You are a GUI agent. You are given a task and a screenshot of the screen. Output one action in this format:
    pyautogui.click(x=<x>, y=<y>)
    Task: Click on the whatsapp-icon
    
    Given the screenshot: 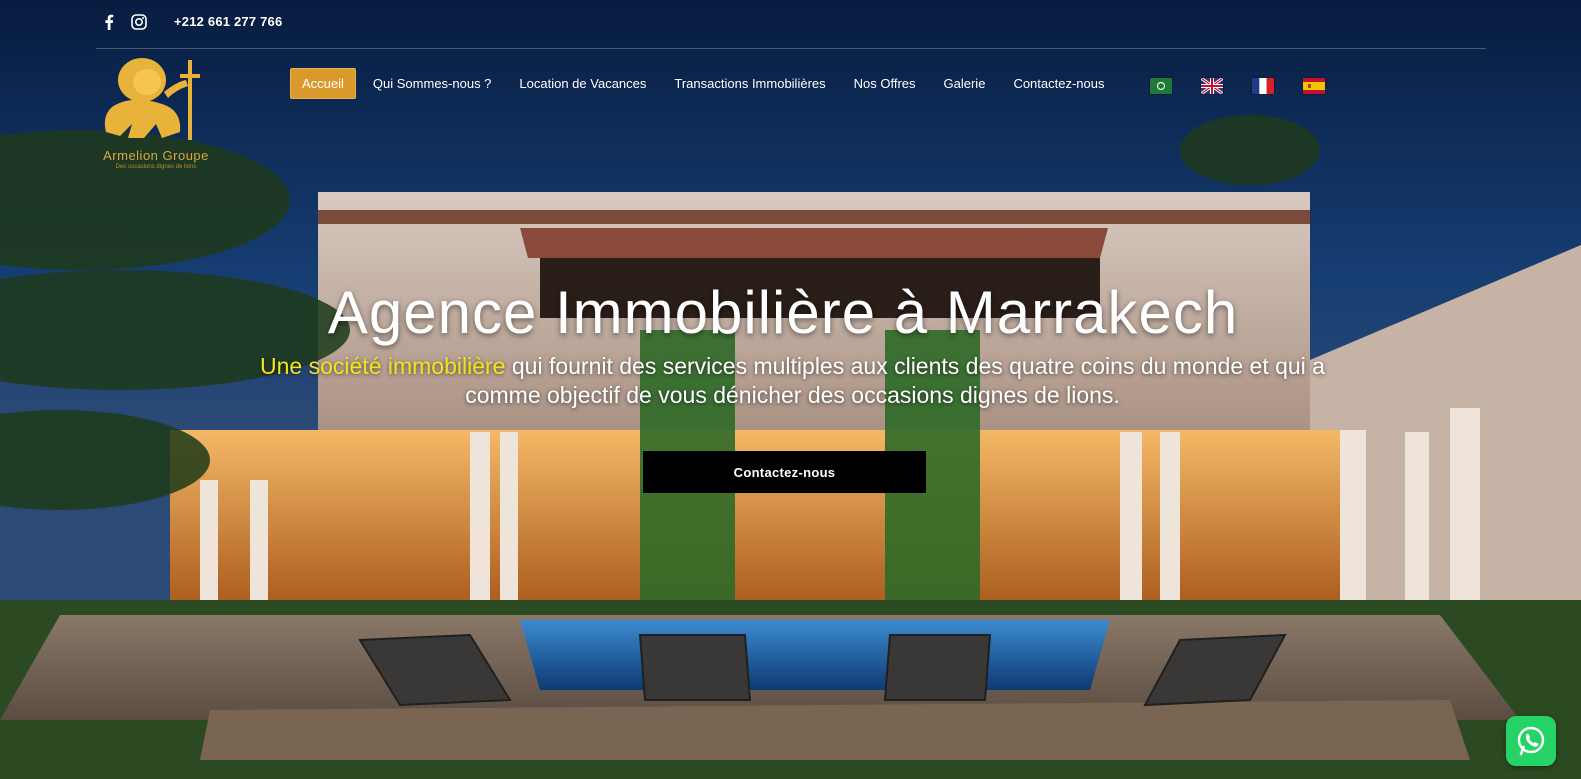 What is the action you would take?
    pyautogui.click(x=1531, y=741)
    